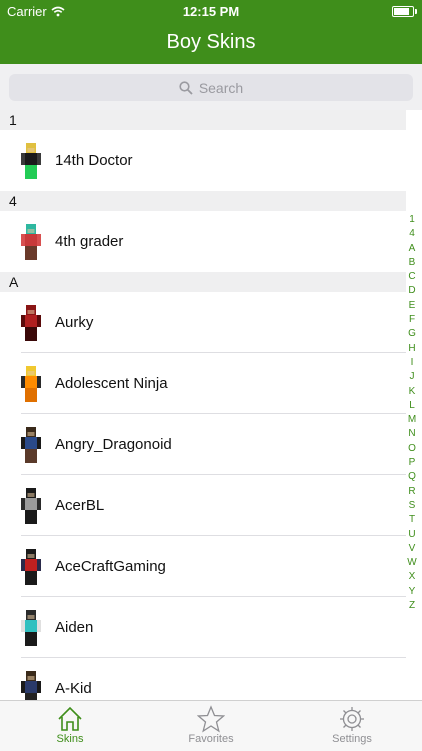 The image size is (422, 751). What do you see at coordinates (70, 739) in the screenshot?
I see `tab-skins-label: Skins` at bounding box center [70, 739].